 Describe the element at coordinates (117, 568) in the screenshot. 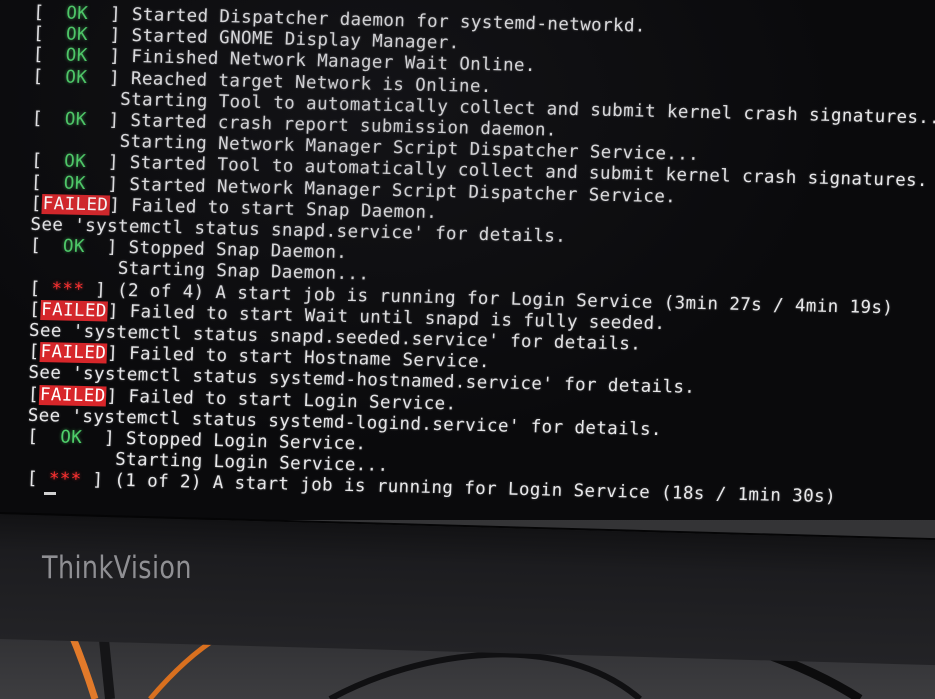

I see `monitor-brand-logo: ThinkVision` at that location.